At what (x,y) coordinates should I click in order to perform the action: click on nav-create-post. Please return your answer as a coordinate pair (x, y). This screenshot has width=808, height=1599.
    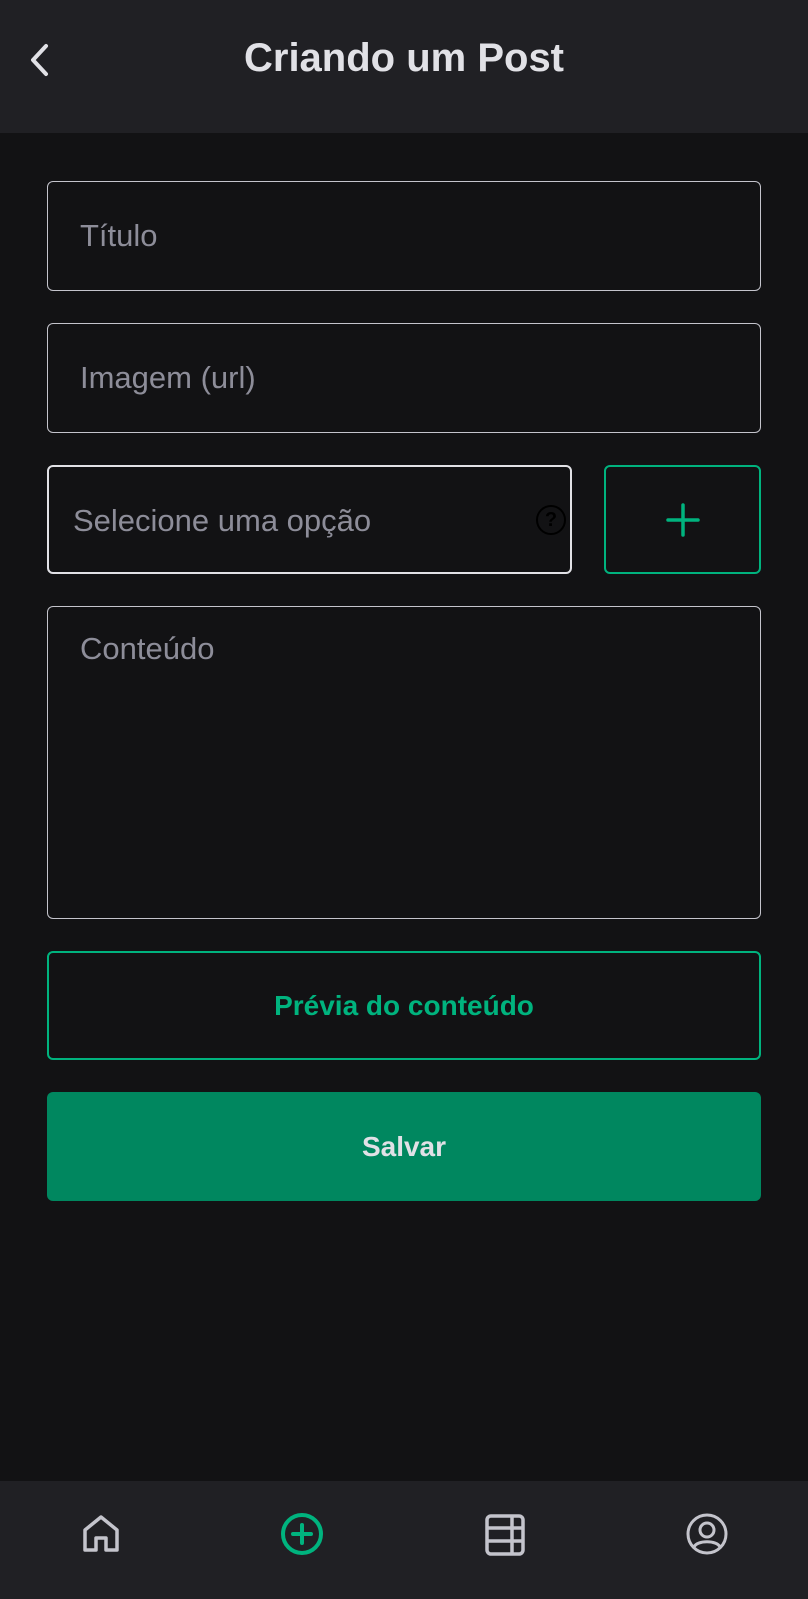
    Looking at the image, I should click on (302, 1534).